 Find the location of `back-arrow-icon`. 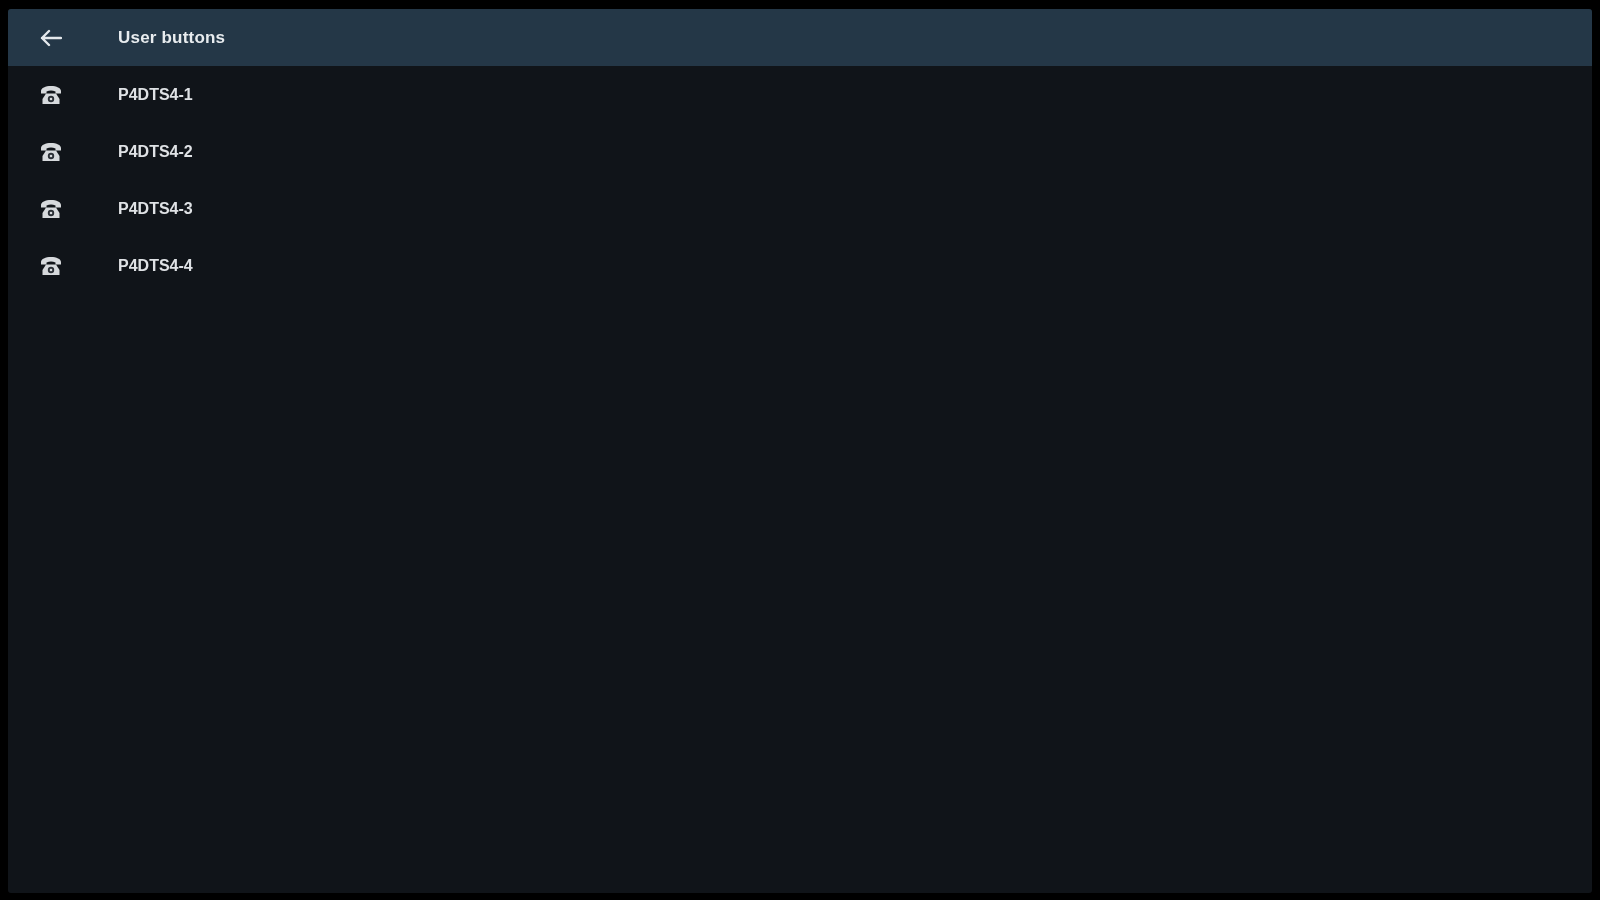

back-arrow-icon is located at coordinates (51, 37).